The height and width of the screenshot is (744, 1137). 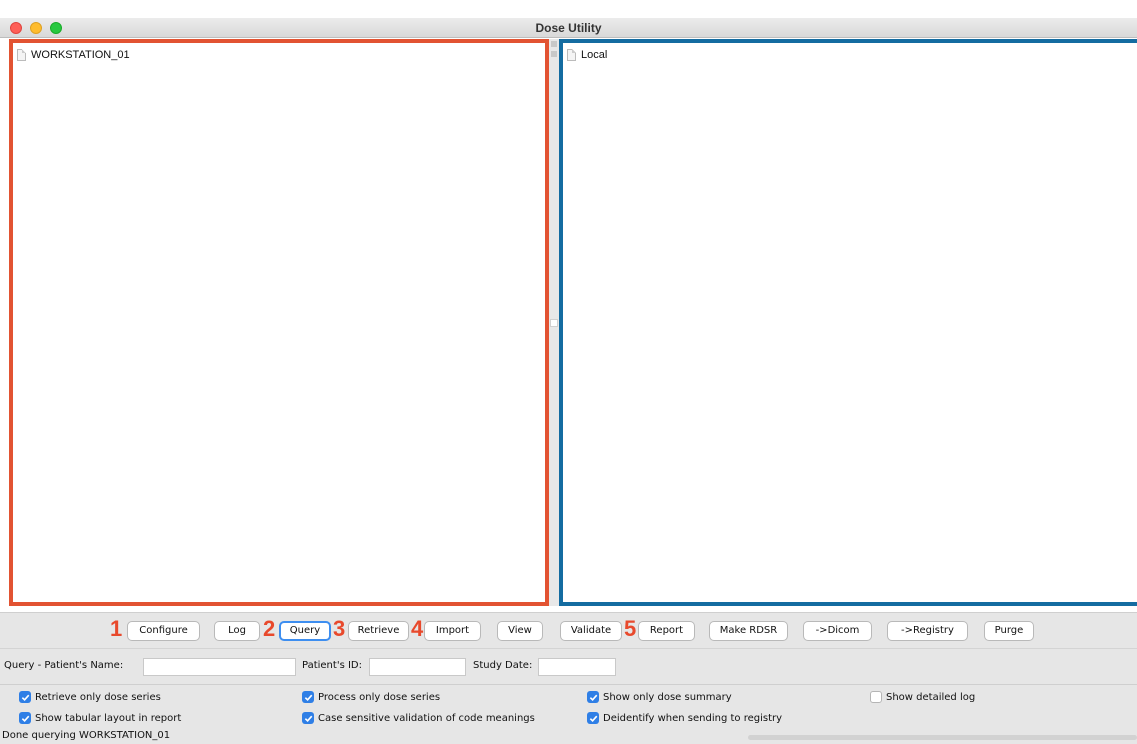 I want to click on status-bar: Done querying WORKSTATION_01, so click(x=568, y=737).